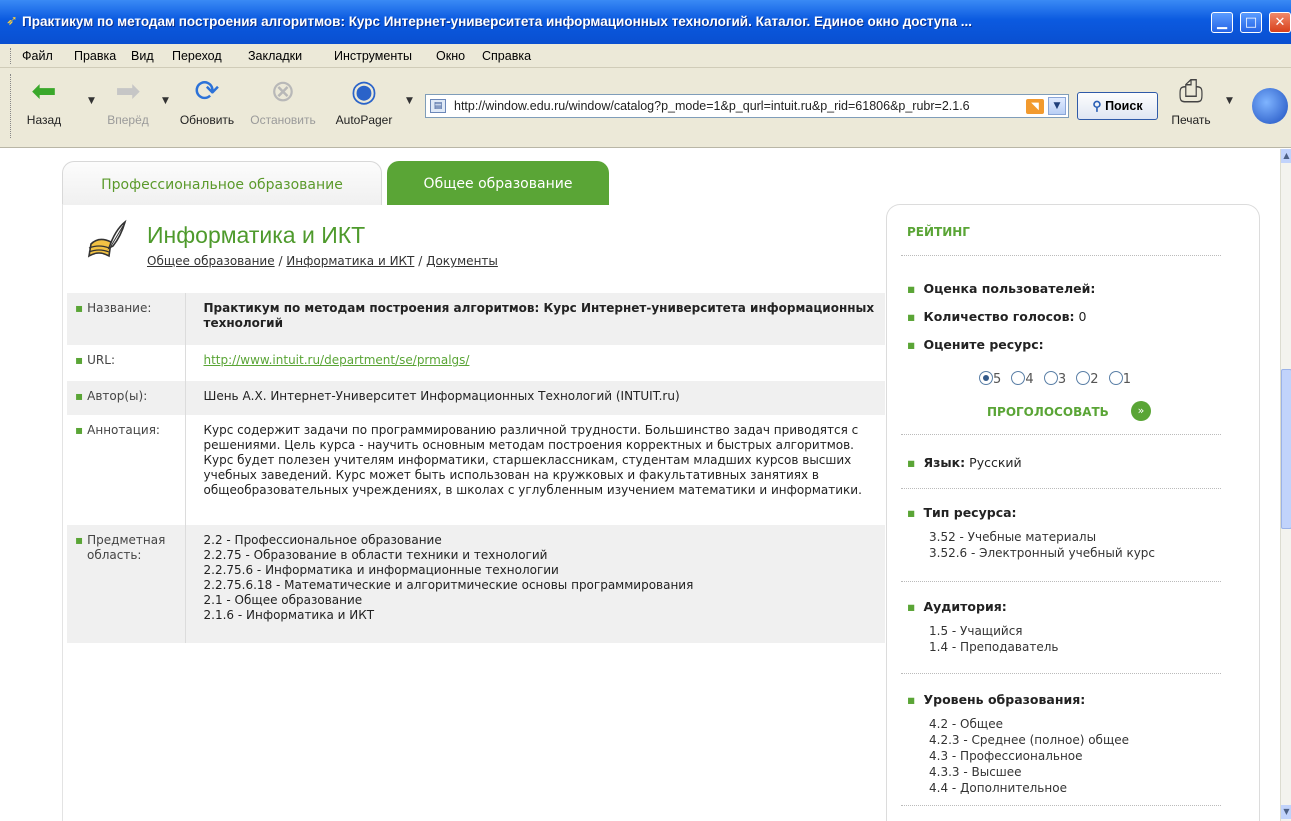 This screenshot has width=1291, height=821. Describe the element at coordinates (283, 102) in the screenshot. I see `stop-button: ⊗ Остановить` at that location.